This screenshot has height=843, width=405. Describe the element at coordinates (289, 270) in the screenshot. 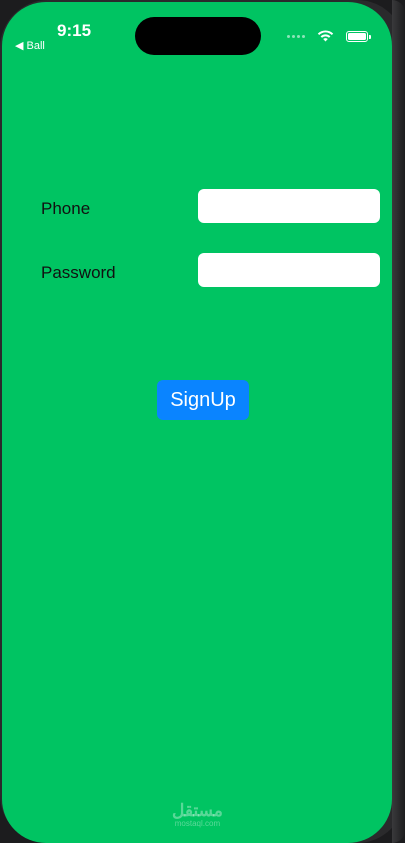

I see `password-field` at that location.